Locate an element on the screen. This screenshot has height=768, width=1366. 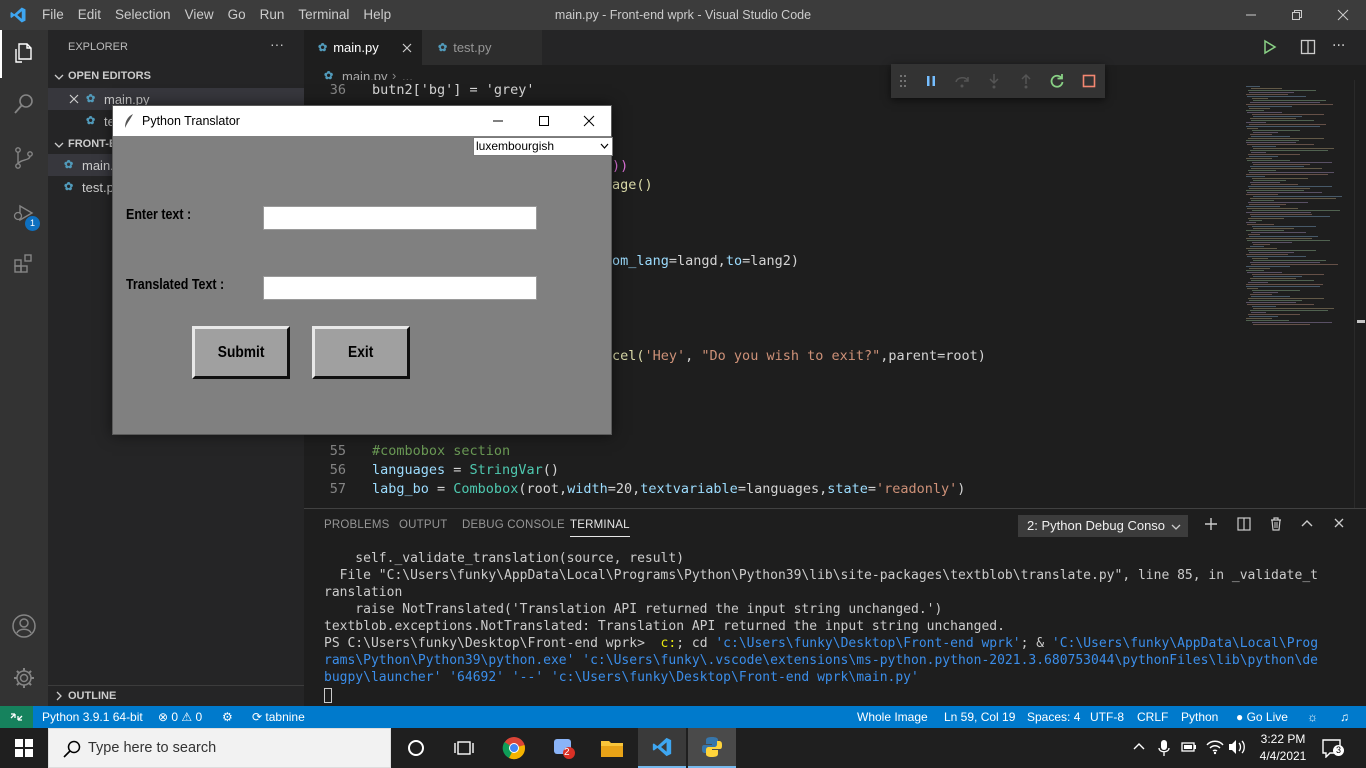
problems-indicator: ⊗ 0 ⚠ 0 is located at coordinates (180, 717).